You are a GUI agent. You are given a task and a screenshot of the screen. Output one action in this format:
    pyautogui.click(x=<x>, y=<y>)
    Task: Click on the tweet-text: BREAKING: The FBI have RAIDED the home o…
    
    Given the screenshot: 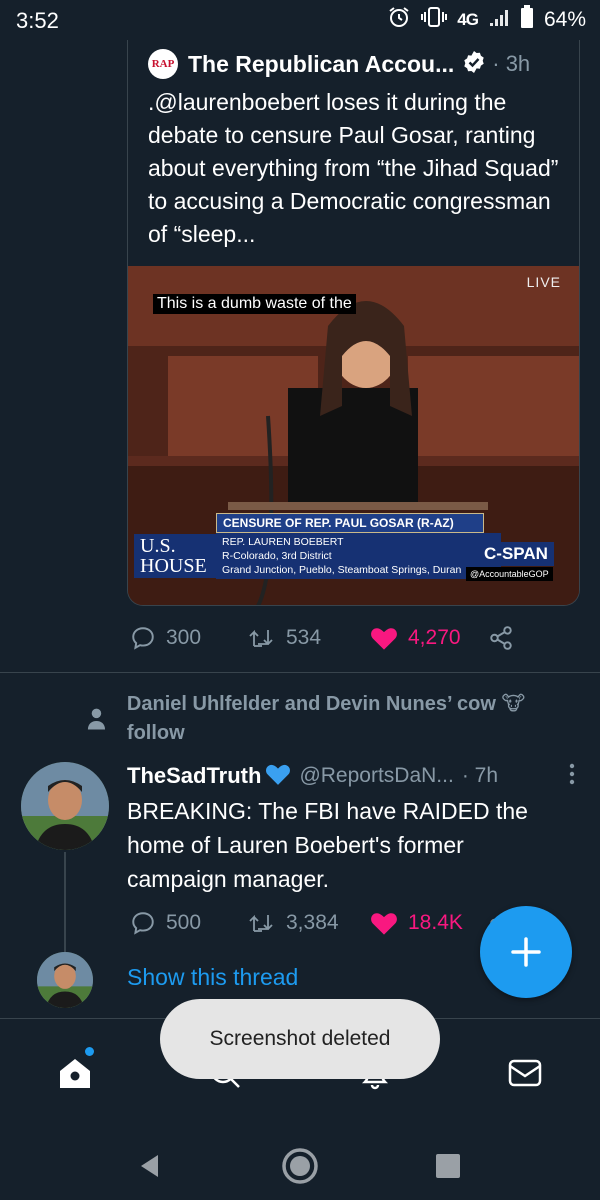 What is the action you would take?
    pyautogui.click(x=327, y=845)
    